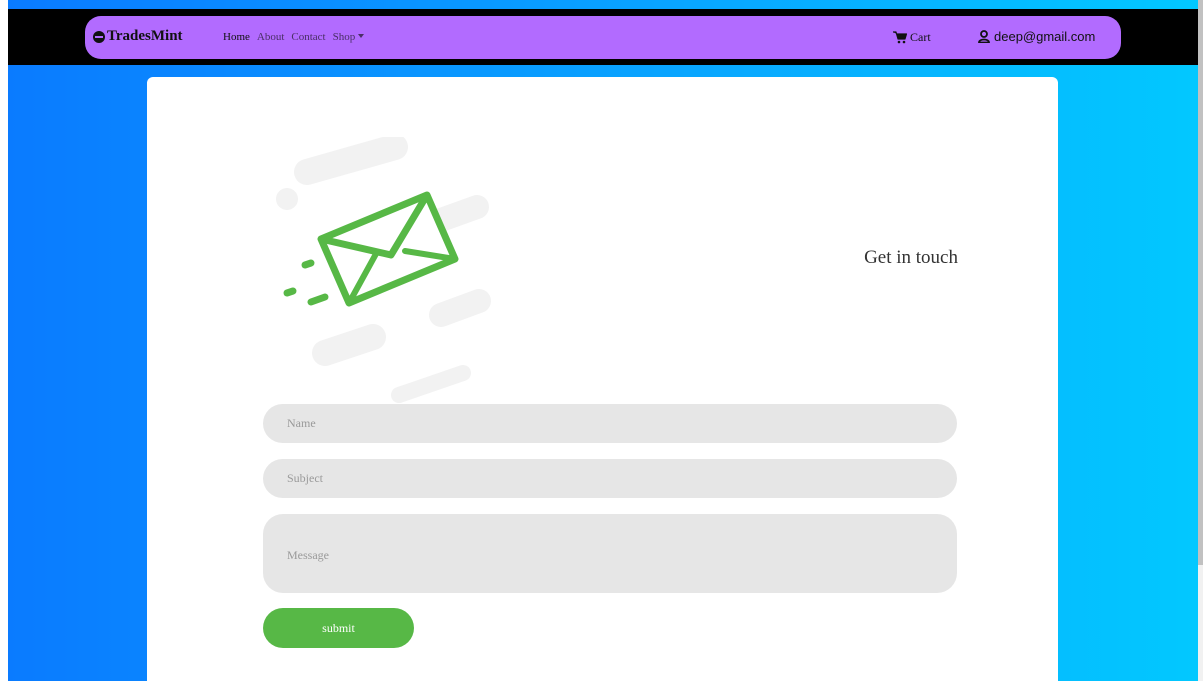 Image resolution: width=1203 pixels, height=681 pixels. Describe the element at coordinates (984, 36) in the screenshot. I see `user-icon` at that location.